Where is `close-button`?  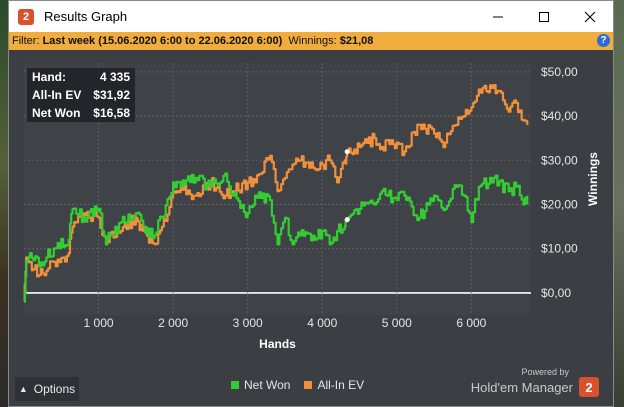 close-button is located at coordinates (590, 16).